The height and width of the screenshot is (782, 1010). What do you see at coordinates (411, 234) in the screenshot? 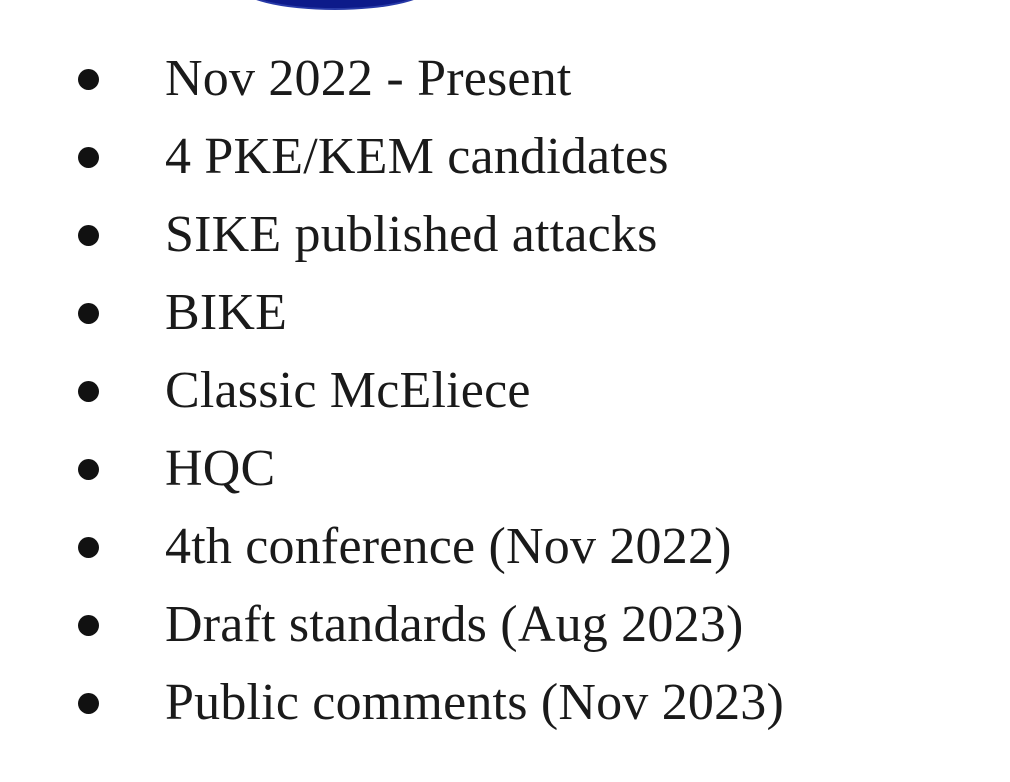
I see `list-item-text: SIKE published attacks` at bounding box center [411, 234].